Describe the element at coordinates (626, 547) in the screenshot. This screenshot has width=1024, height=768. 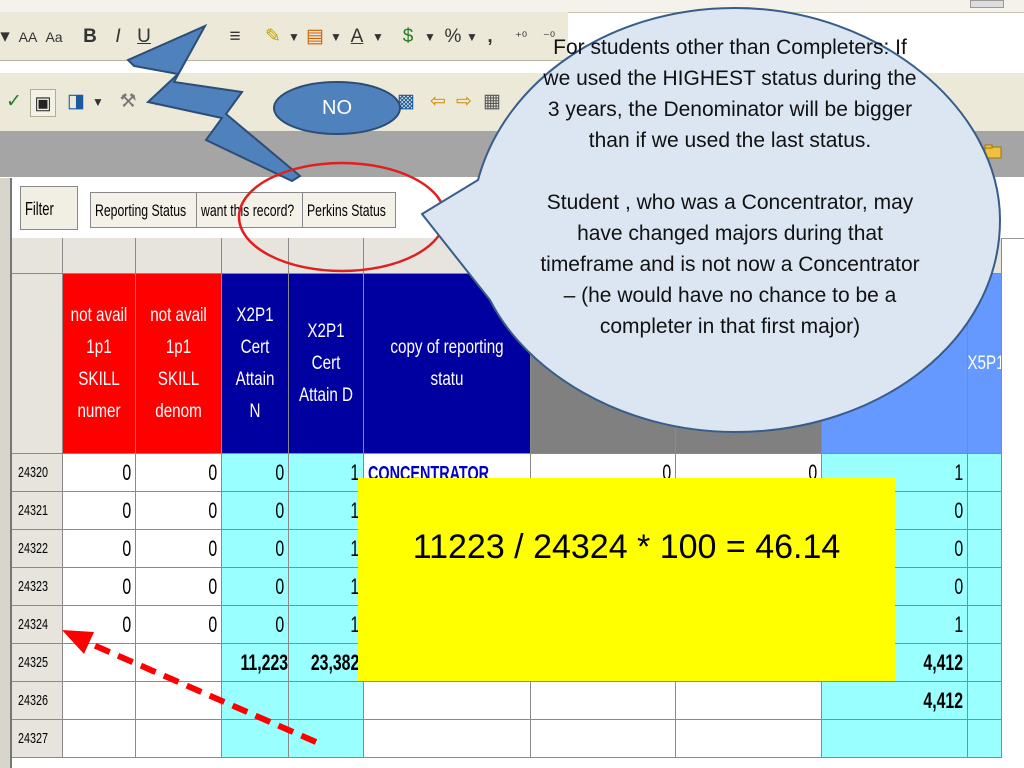
I see `formula-text: 11223 / 24324 * 100 = 46.14` at that location.